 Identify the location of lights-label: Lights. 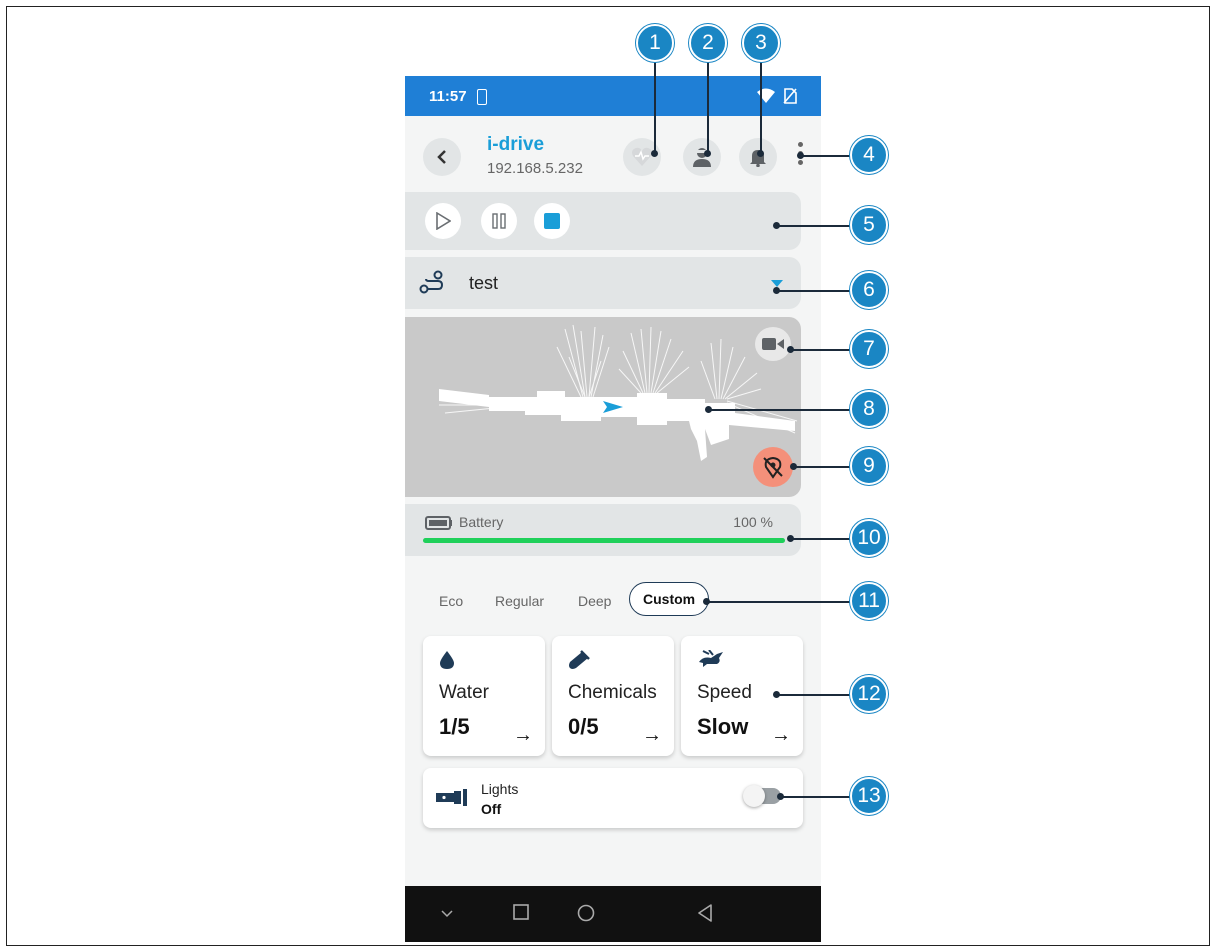
(500, 789).